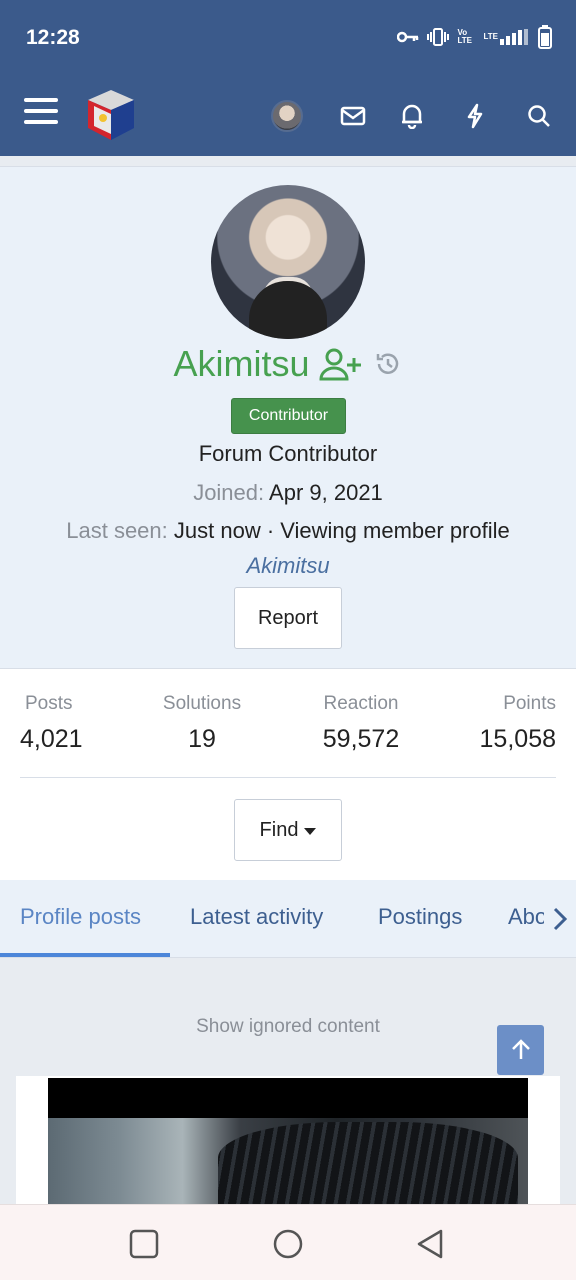  What do you see at coordinates (41, 113) in the screenshot?
I see `menu-icon` at bounding box center [41, 113].